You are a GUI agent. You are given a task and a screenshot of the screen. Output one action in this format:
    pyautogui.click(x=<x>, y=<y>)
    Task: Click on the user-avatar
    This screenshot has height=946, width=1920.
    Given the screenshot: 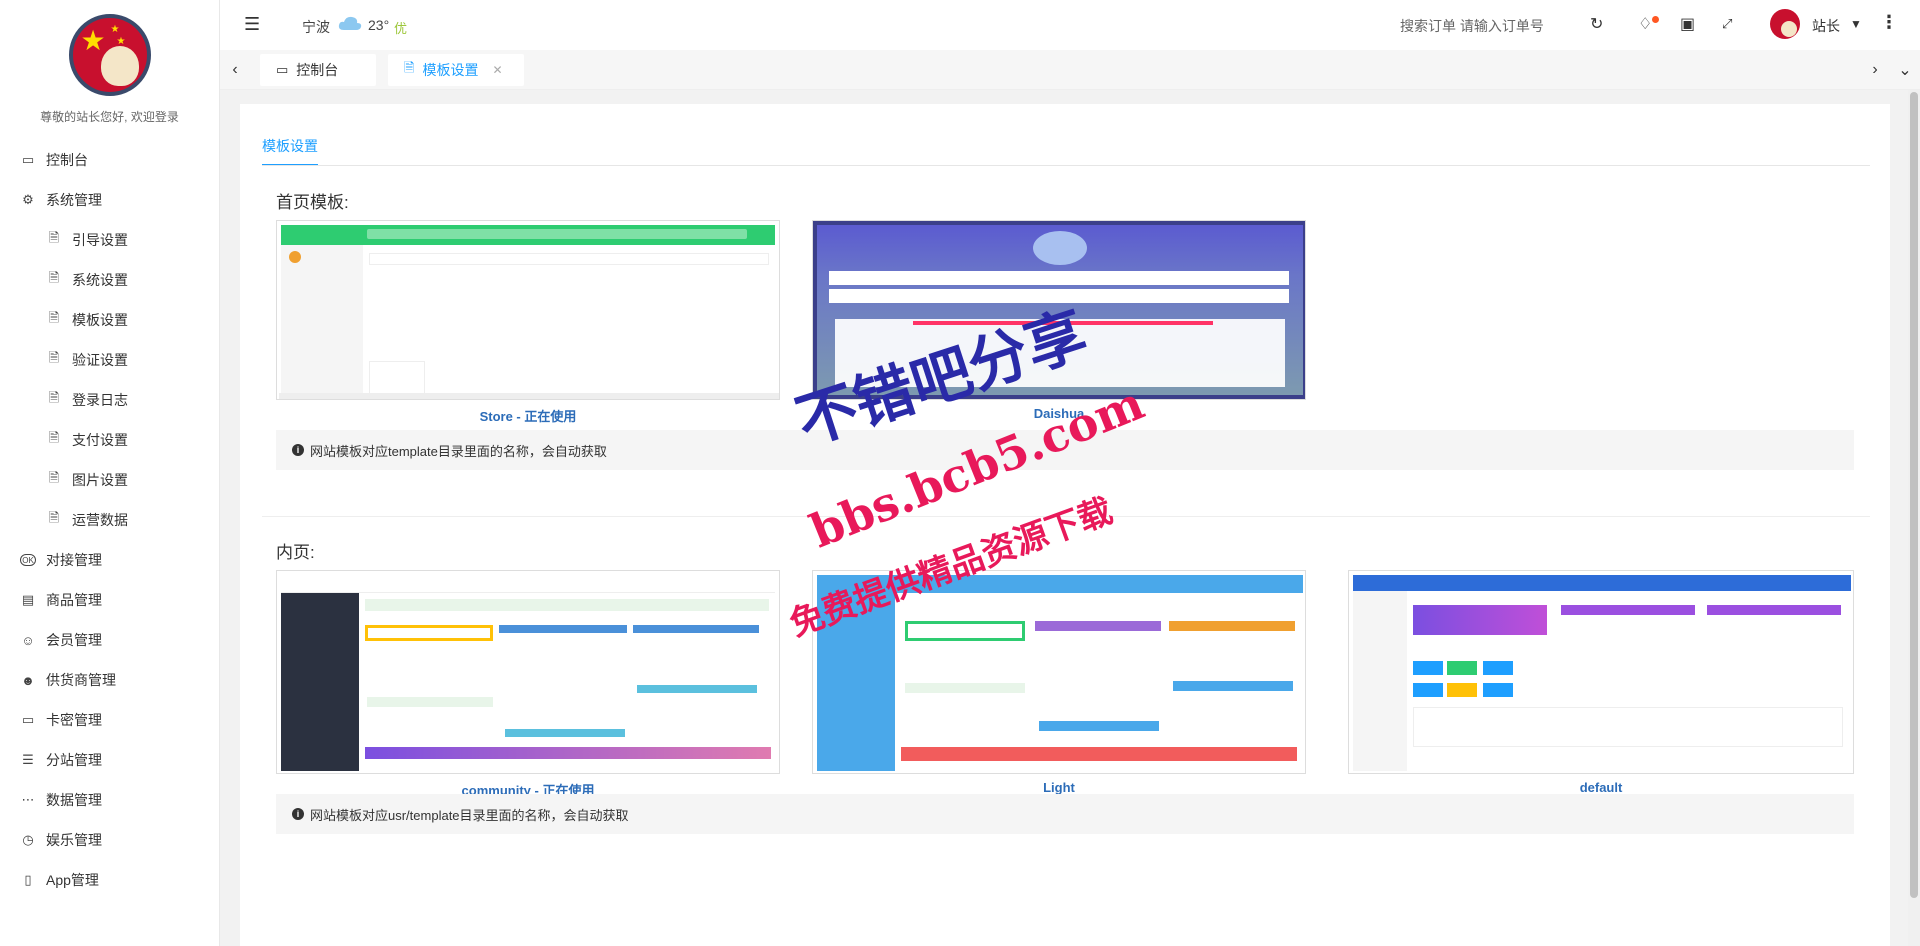 What is the action you would take?
    pyautogui.click(x=1785, y=24)
    